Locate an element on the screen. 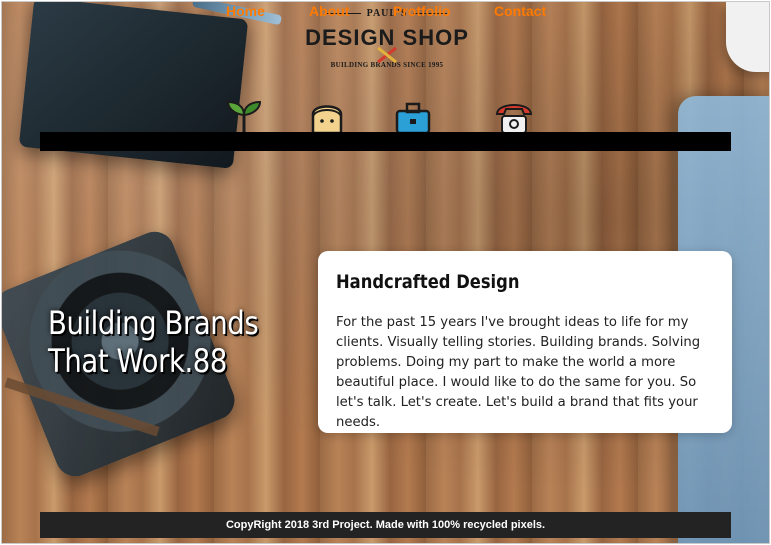 The height and width of the screenshot is (545, 771). hero-line-1: Building Brands is located at coordinates (153, 323).